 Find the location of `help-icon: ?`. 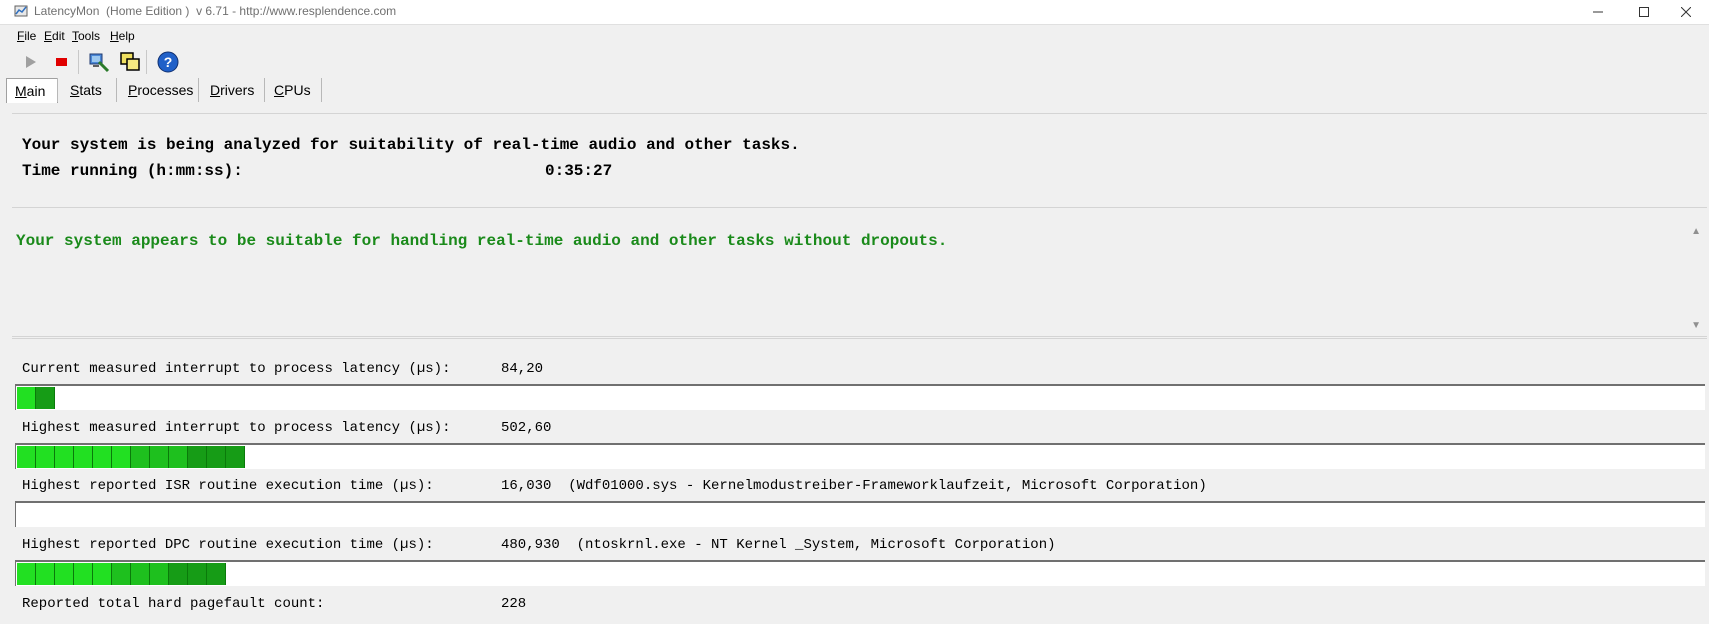

help-icon: ? is located at coordinates (168, 62).